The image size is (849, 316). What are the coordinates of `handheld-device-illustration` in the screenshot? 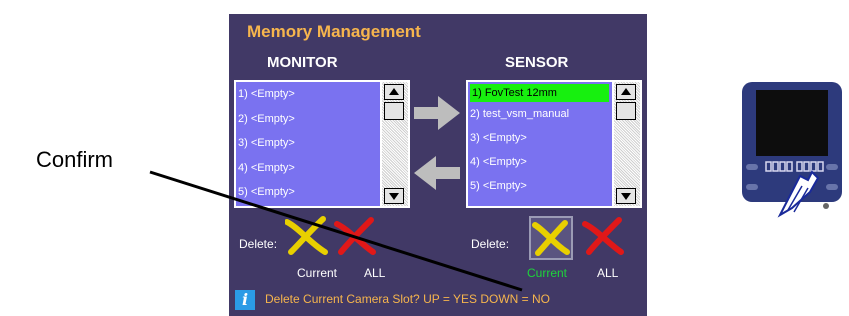 It's located at (792, 150).